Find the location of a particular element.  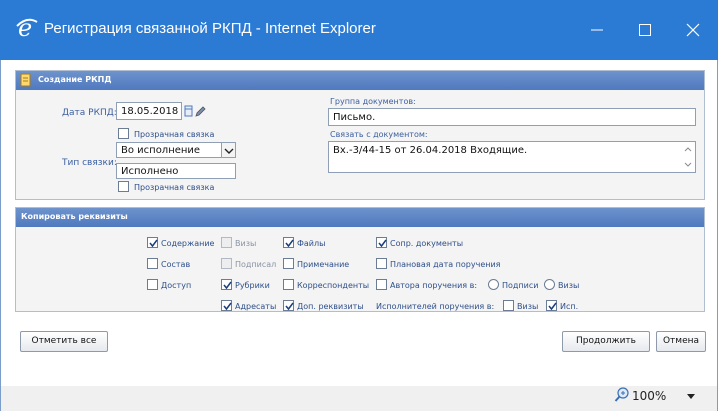

cancel-button: Отмена is located at coordinates (681, 341).